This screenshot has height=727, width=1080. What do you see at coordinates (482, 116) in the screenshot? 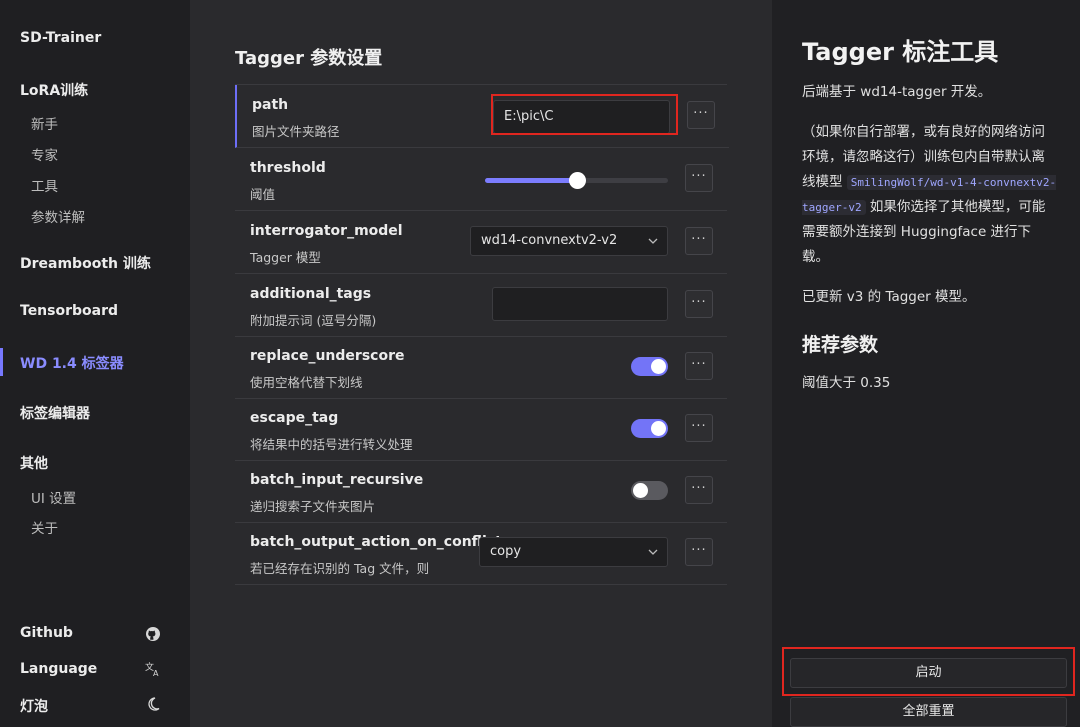
I see `param-row-path: path 图片文件夹路径 E:\pic\C ···` at bounding box center [482, 116].